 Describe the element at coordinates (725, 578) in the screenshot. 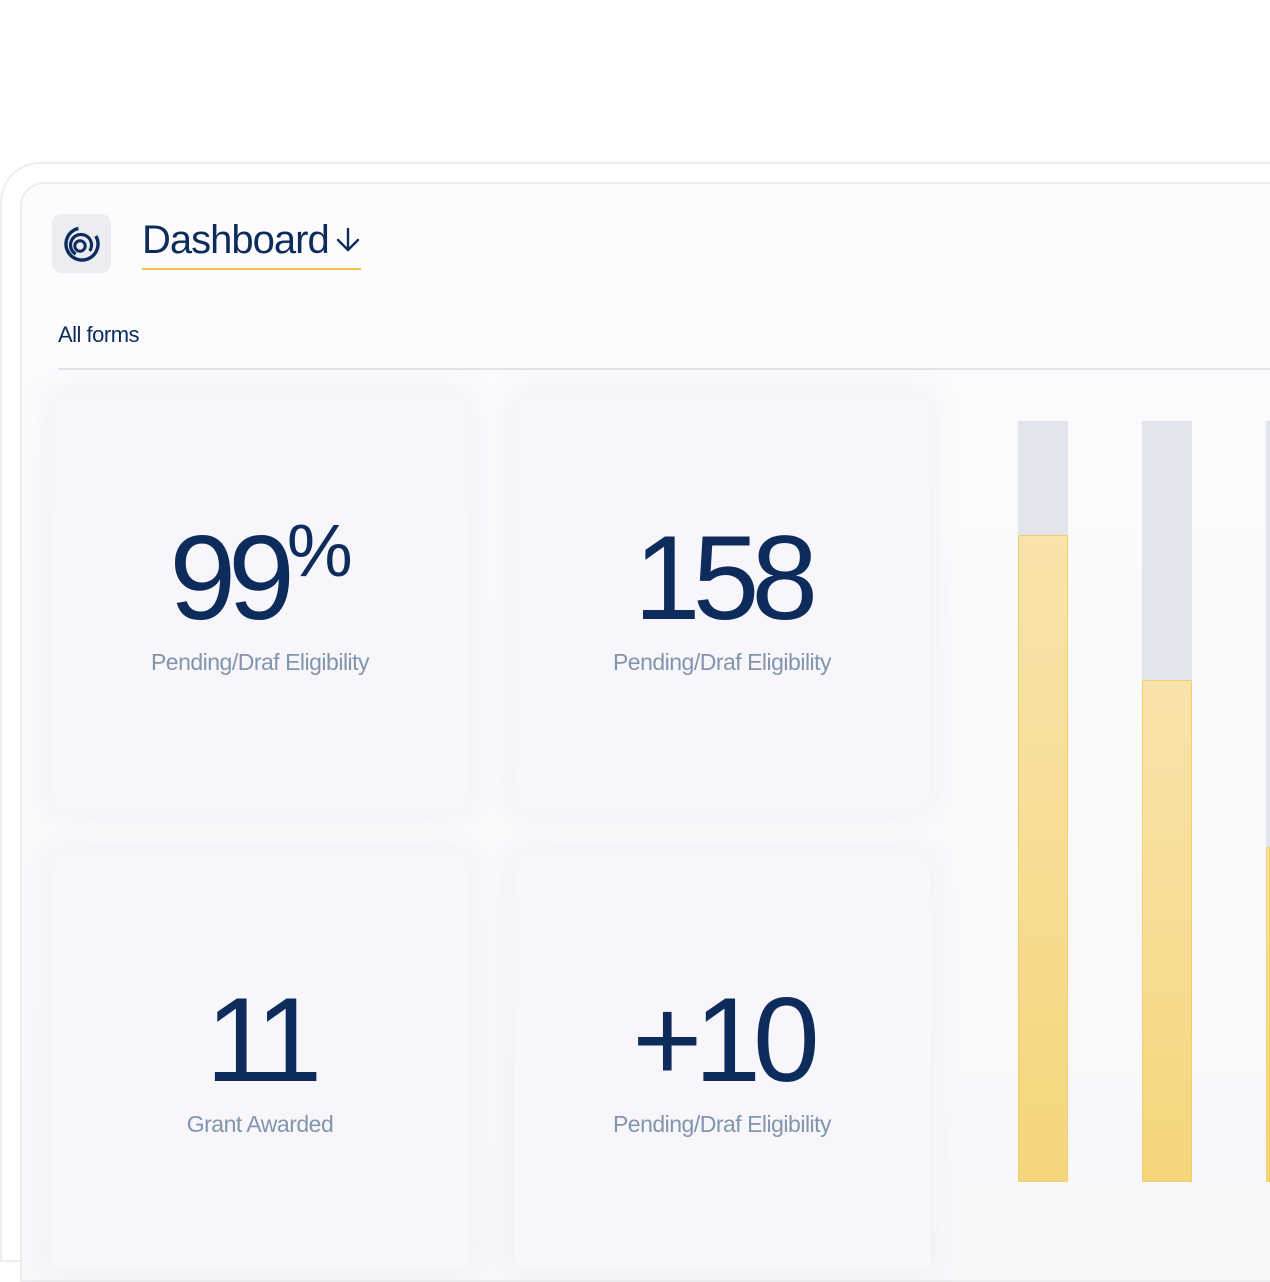

I see `stat-value: 158` at that location.